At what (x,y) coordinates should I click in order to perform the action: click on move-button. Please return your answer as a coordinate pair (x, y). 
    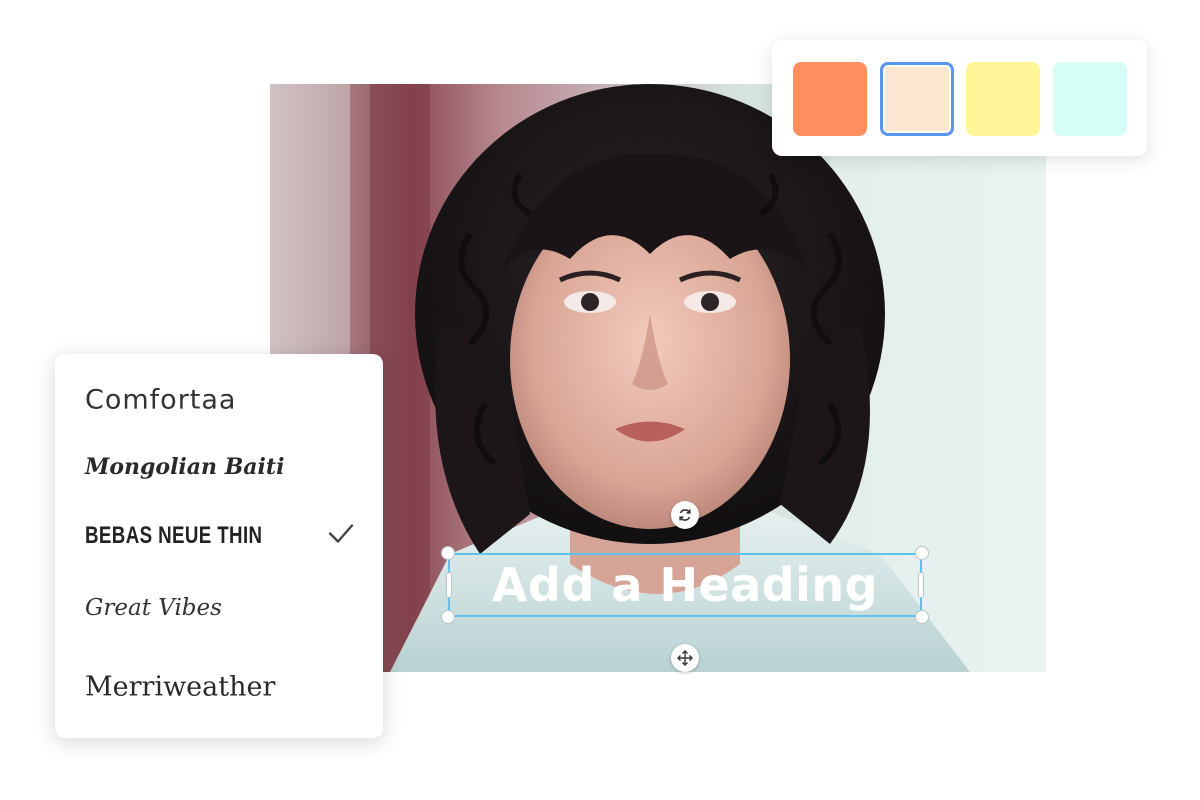
    Looking at the image, I should click on (685, 658).